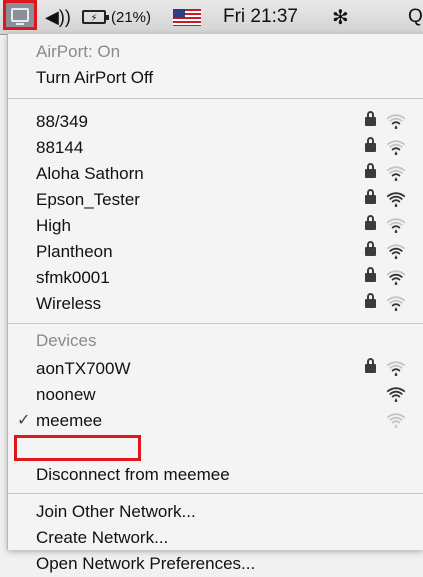 The width and height of the screenshot is (423, 577). I want to click on battery-icon: ⚡, so click(95, 17).